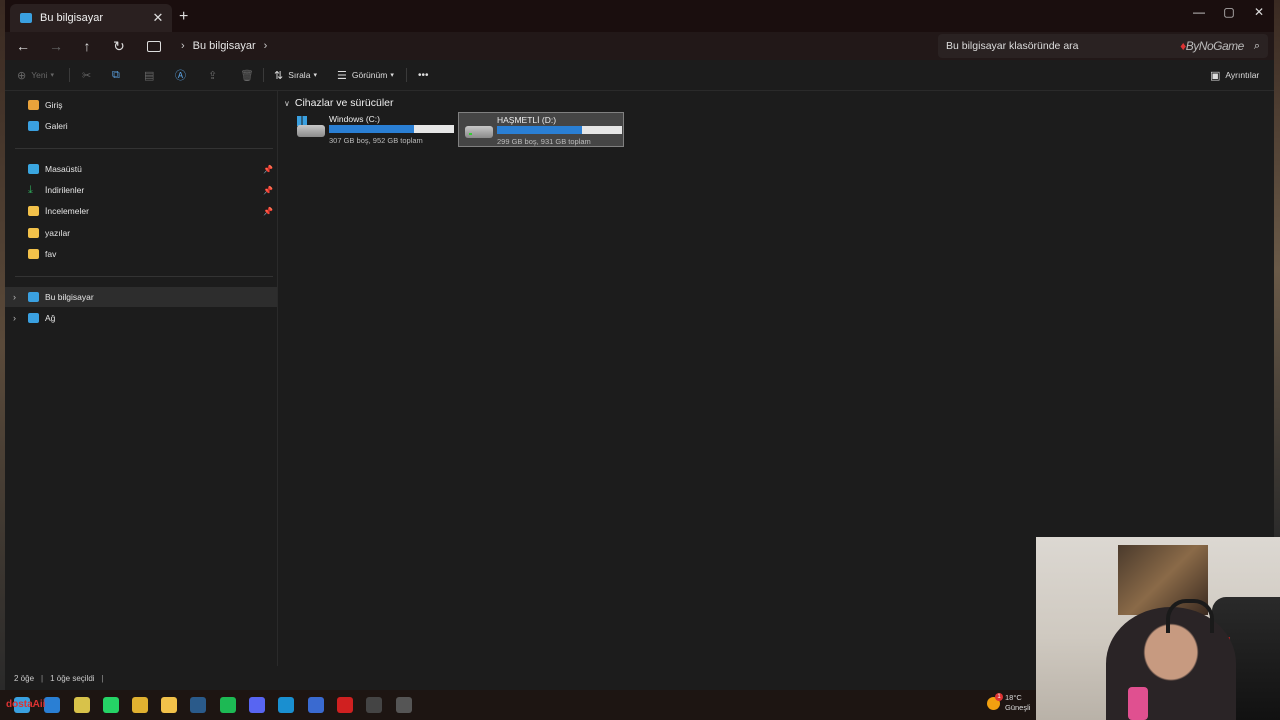 Image resolution: width=1280 pixels, height=720 pixels. I want to click on discord-icon, so click(257, 705).